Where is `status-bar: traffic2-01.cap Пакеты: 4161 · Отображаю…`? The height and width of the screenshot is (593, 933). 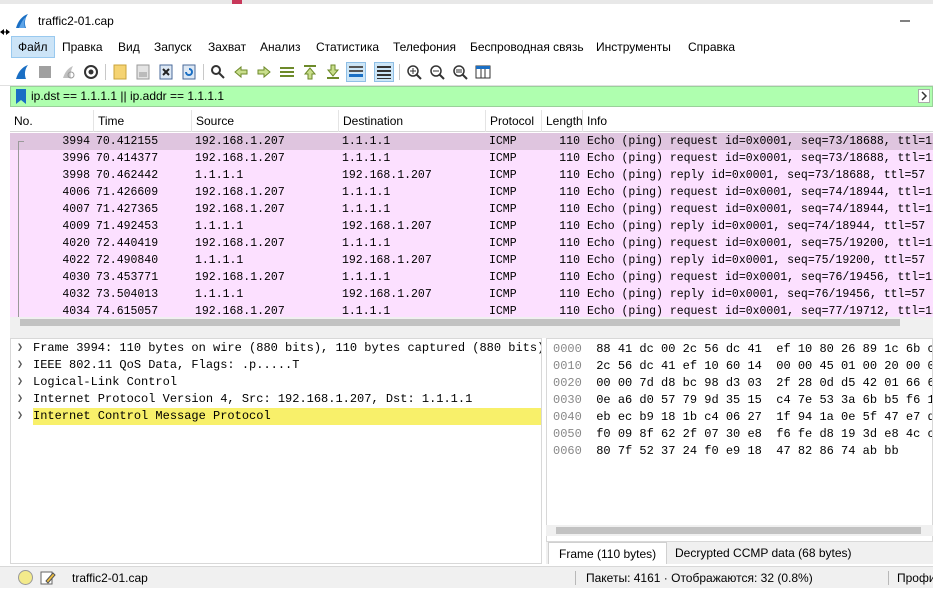
status-bar: traffic2-01.cap Пакеты: 4161 · Отображаю… is located at coordinates (466, 577).